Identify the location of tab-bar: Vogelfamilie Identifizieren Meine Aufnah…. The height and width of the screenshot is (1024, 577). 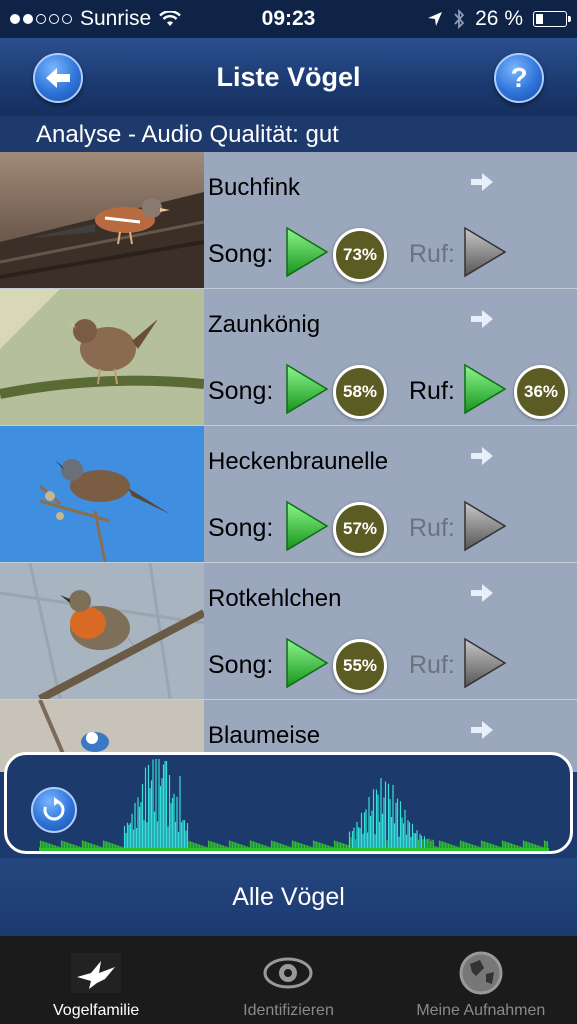
(288, 980).